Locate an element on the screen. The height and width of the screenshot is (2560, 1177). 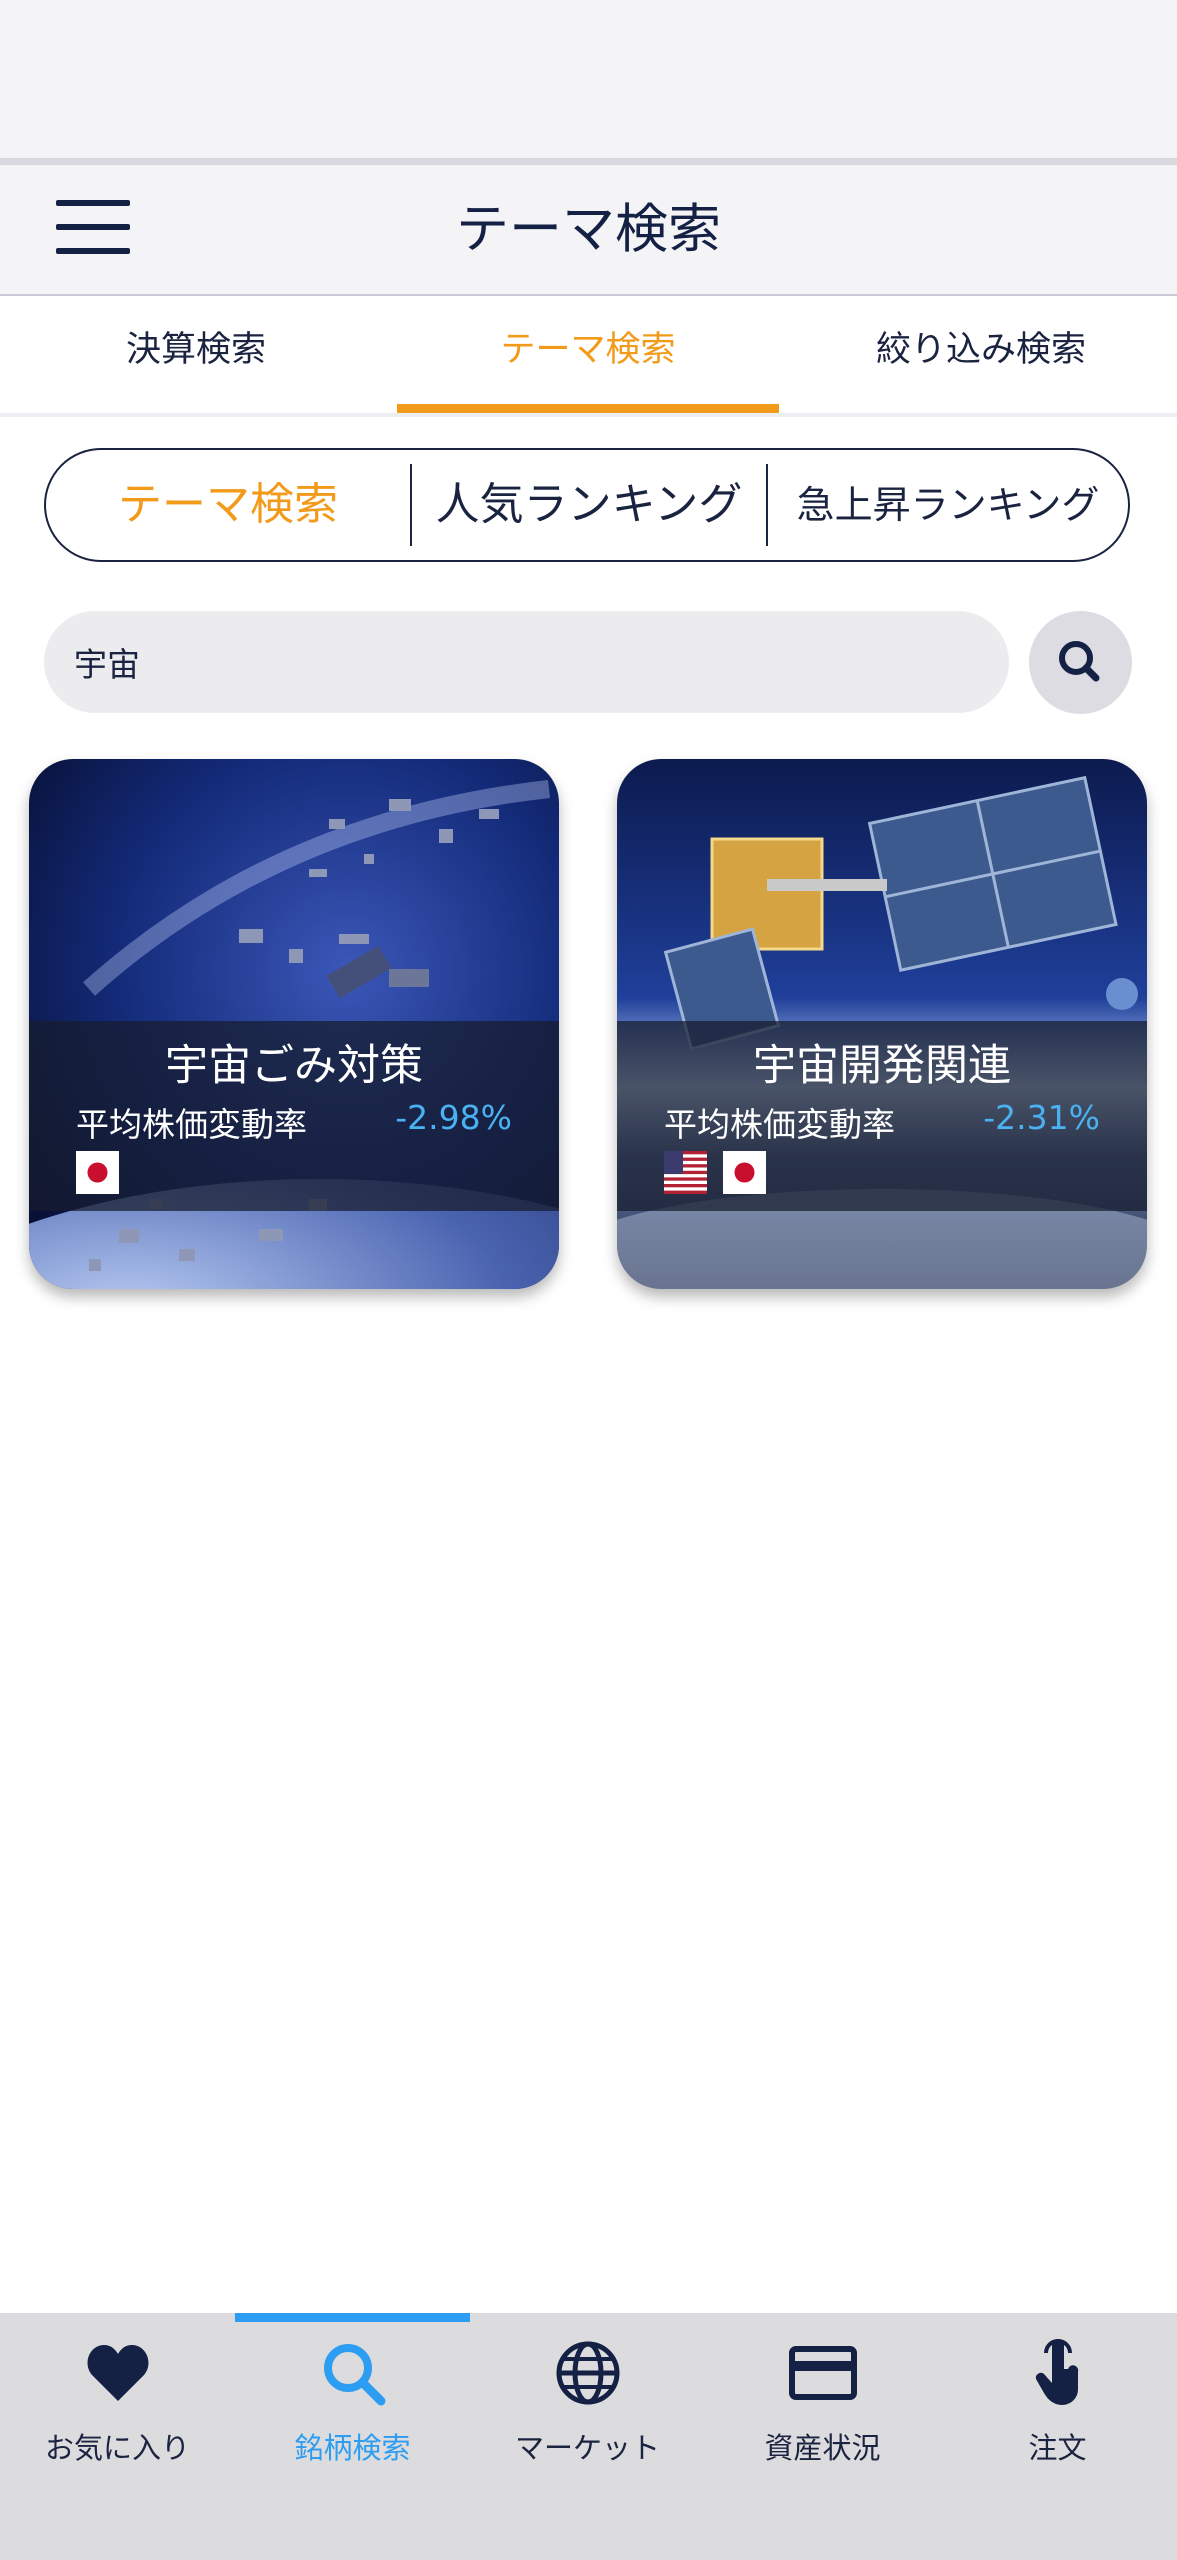
menu-icon is located at coordinates (93, 228).